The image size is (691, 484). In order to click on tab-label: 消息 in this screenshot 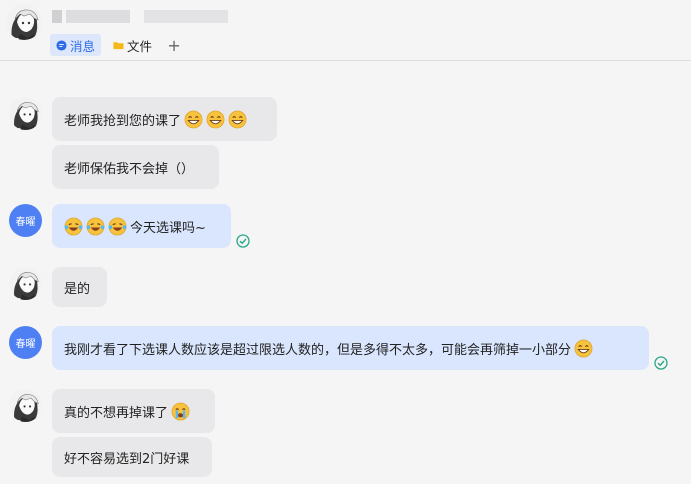, I will do `click(83, 46)`.